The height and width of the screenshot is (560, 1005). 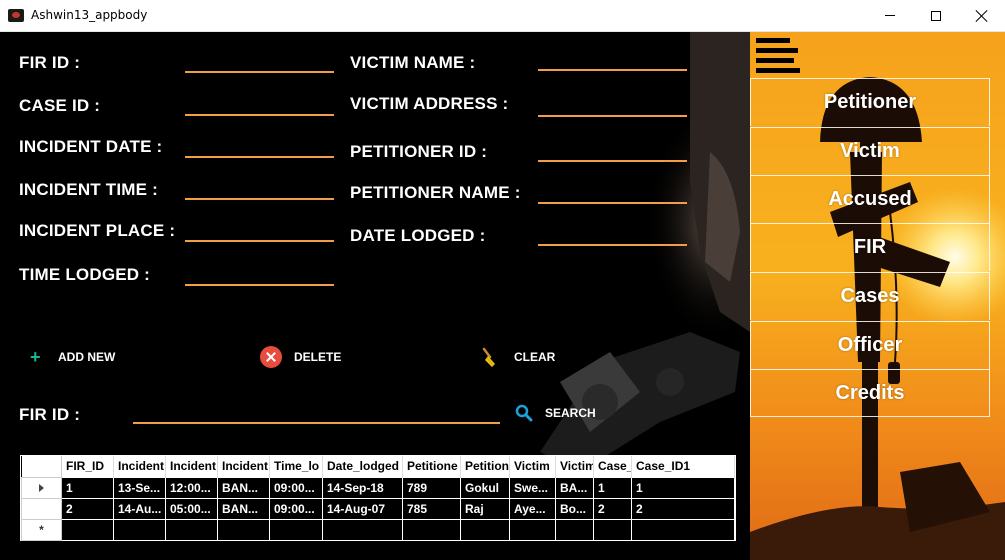 What do you see at coordinates (259, 285) in the screenshot?
I see `time-lodged-field` at bounding box center [259, 285].